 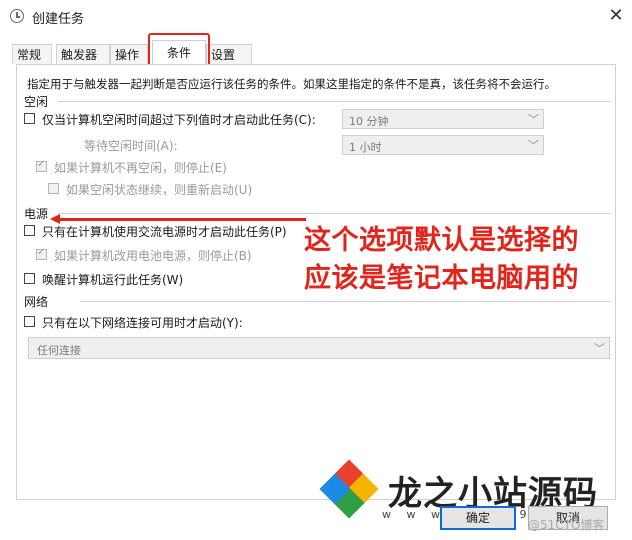 I want to click on stop-on-battery-checkbox, so click(x=41, y=253).